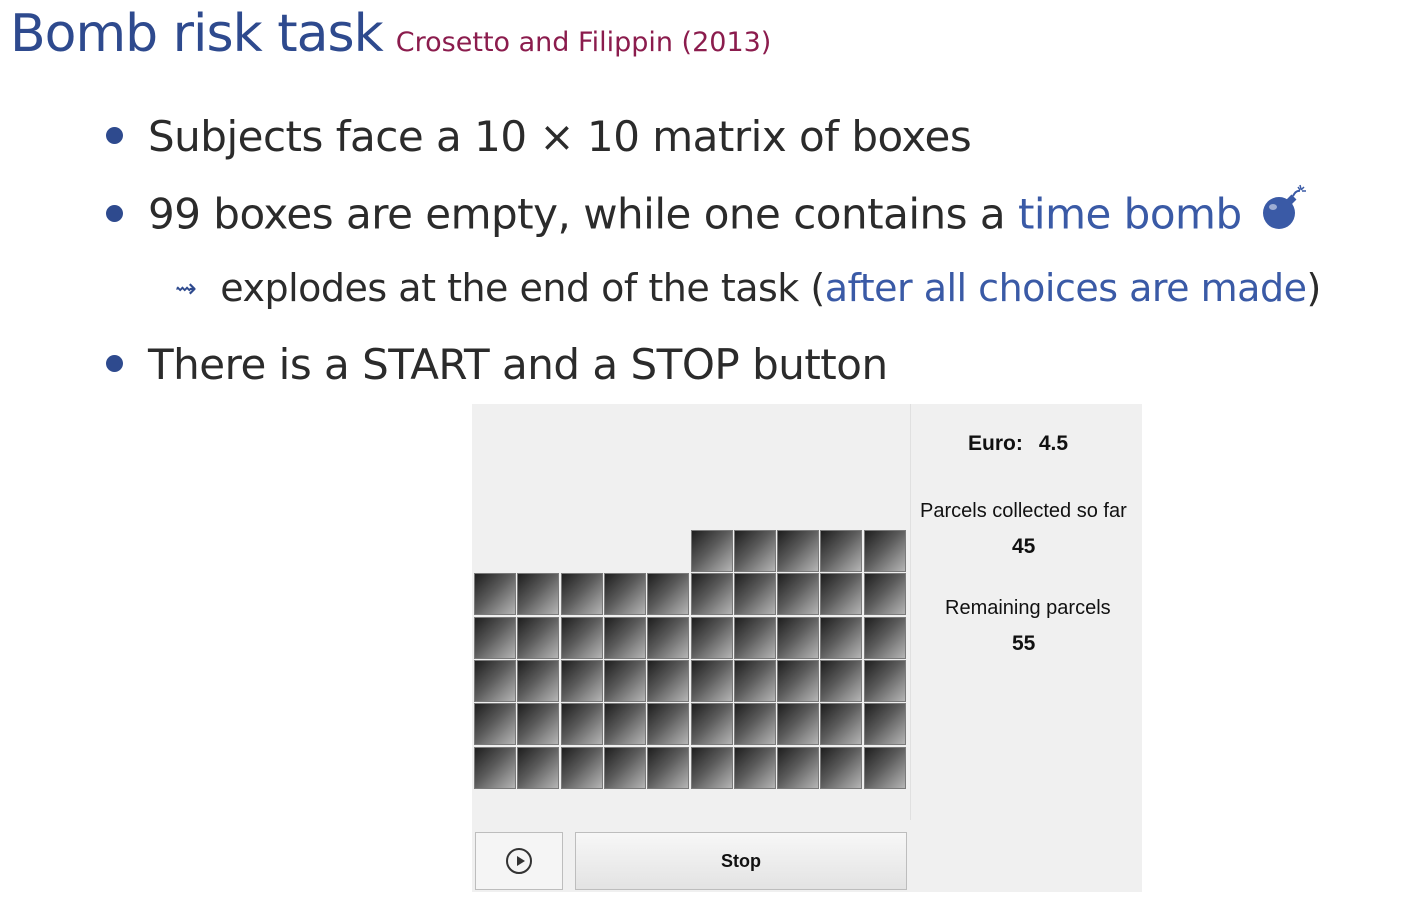  Describe the element at coordinates (1284, 213) in the screenshot. I see `bomb-icon` at that location.